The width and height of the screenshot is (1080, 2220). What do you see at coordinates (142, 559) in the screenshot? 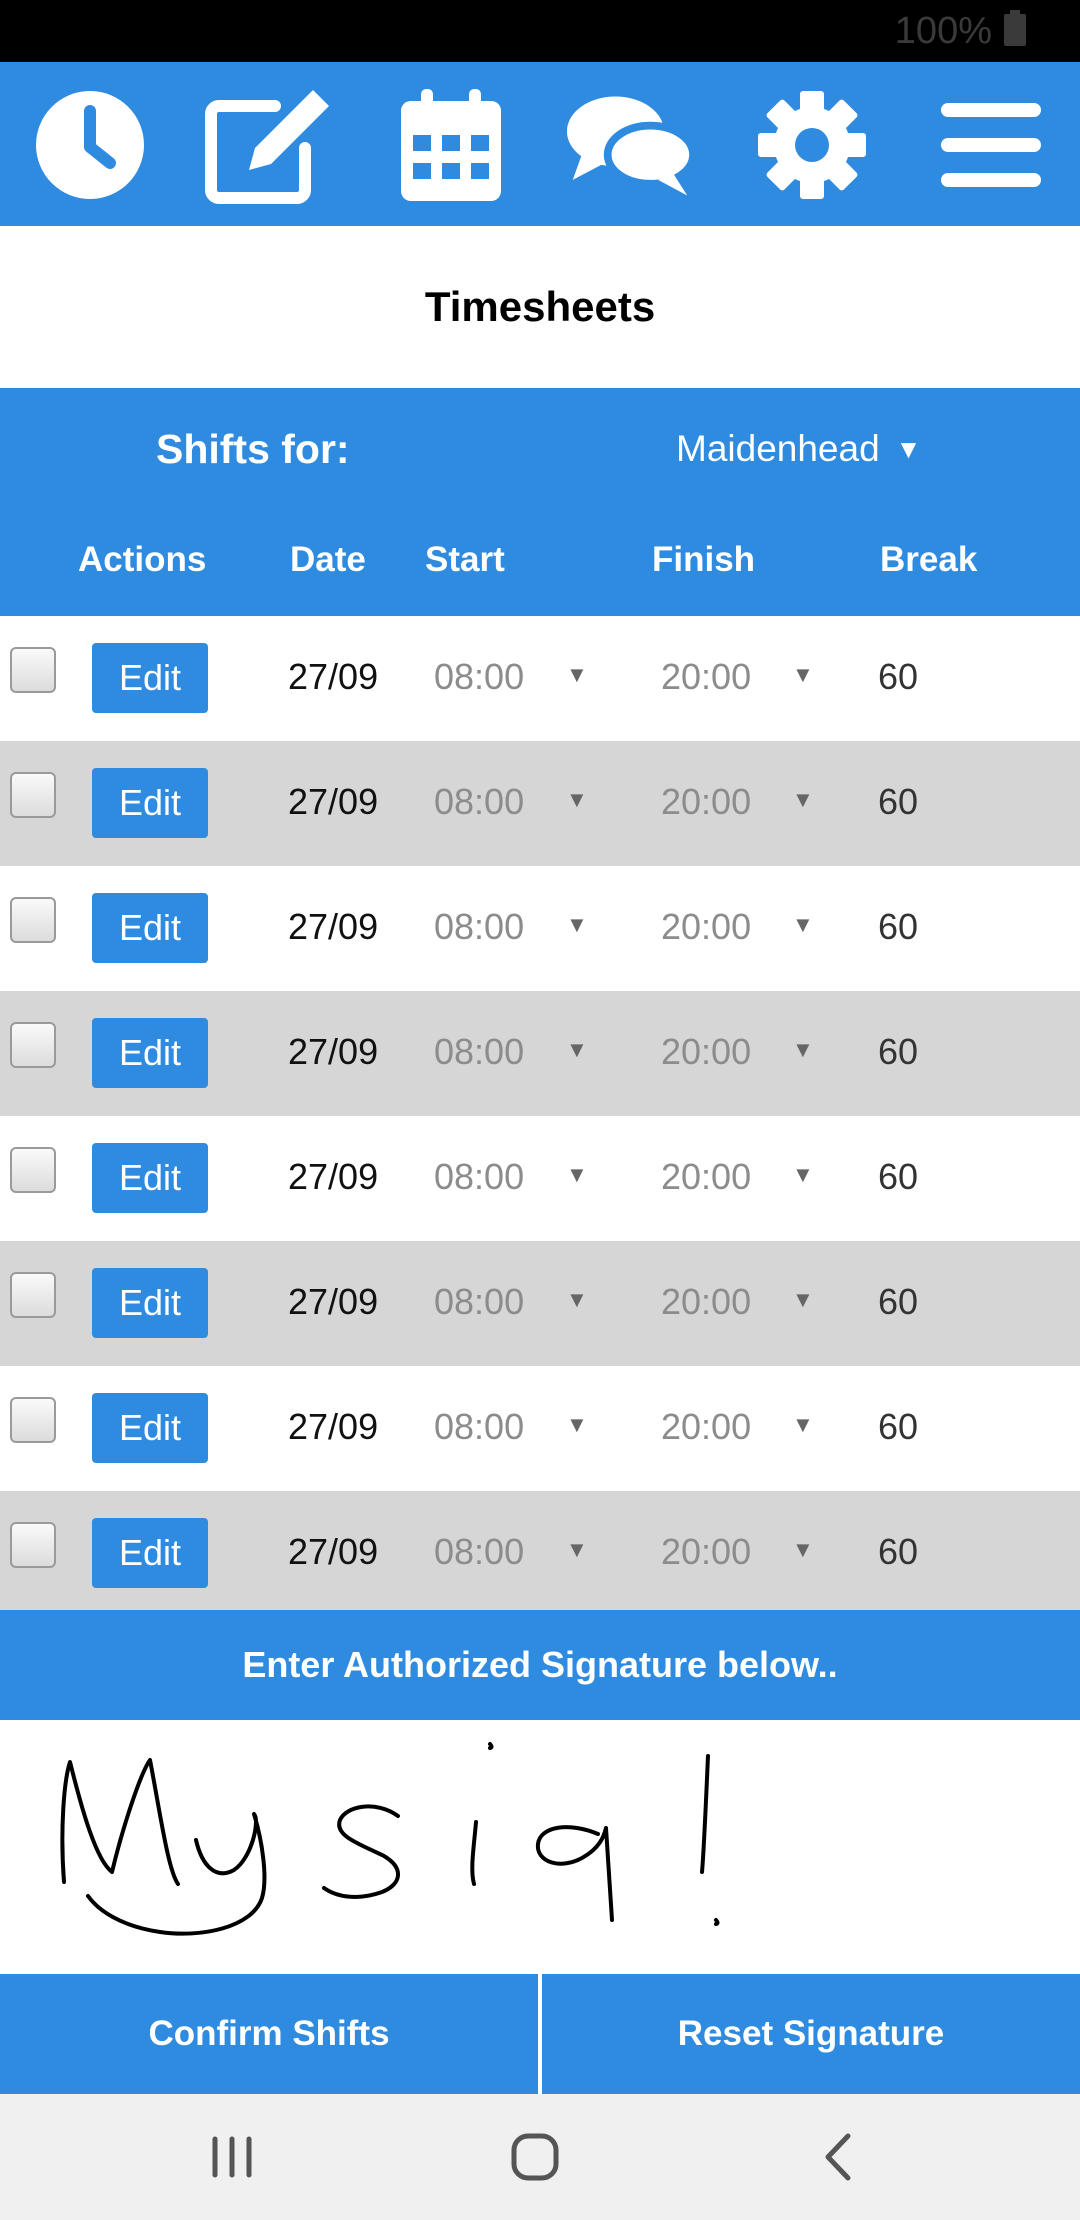
I see `column-header-actions: Actions` at bounding box center [142, 559].